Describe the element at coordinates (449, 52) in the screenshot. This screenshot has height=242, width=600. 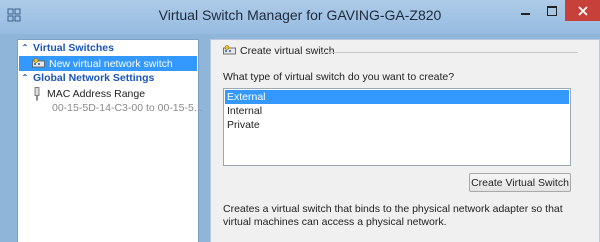
I see `group-divider` at that location.